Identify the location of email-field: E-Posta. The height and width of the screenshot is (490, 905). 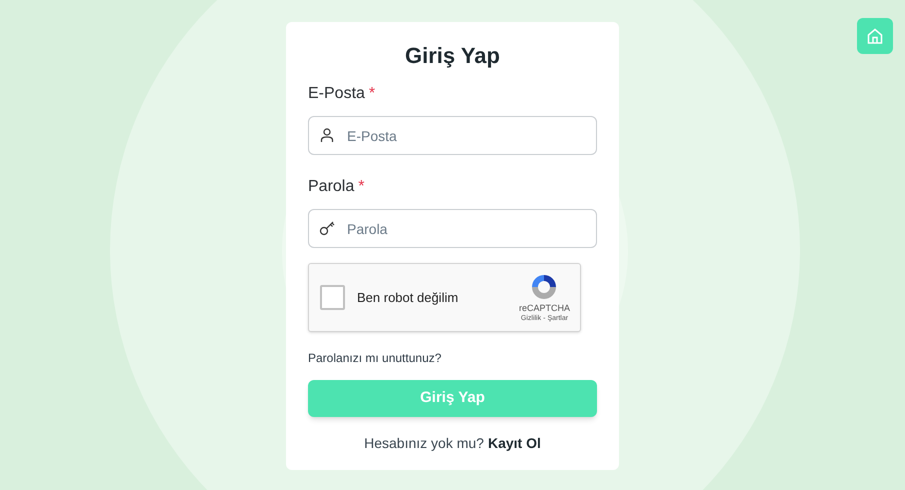
(452, 135).